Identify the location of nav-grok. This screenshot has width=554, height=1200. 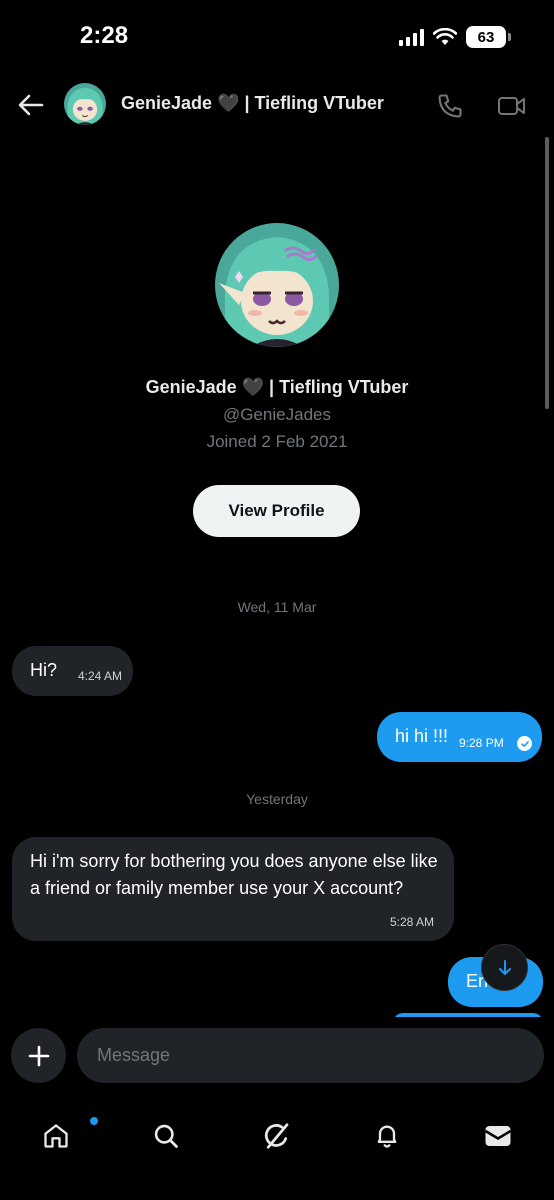
(277, 1136).